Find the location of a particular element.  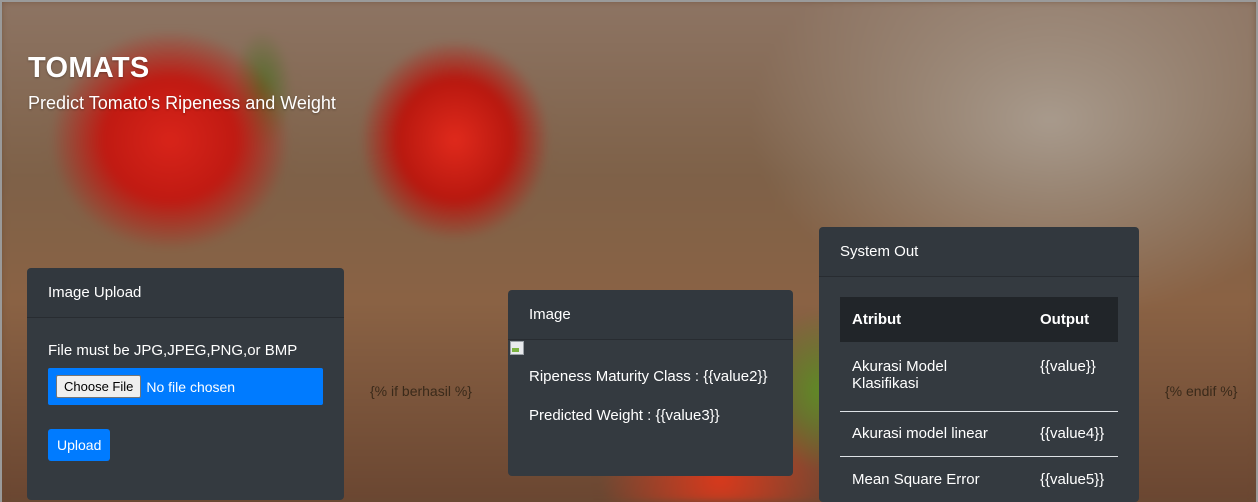

system-out-header: System Out is located at coordinates (979, 252).